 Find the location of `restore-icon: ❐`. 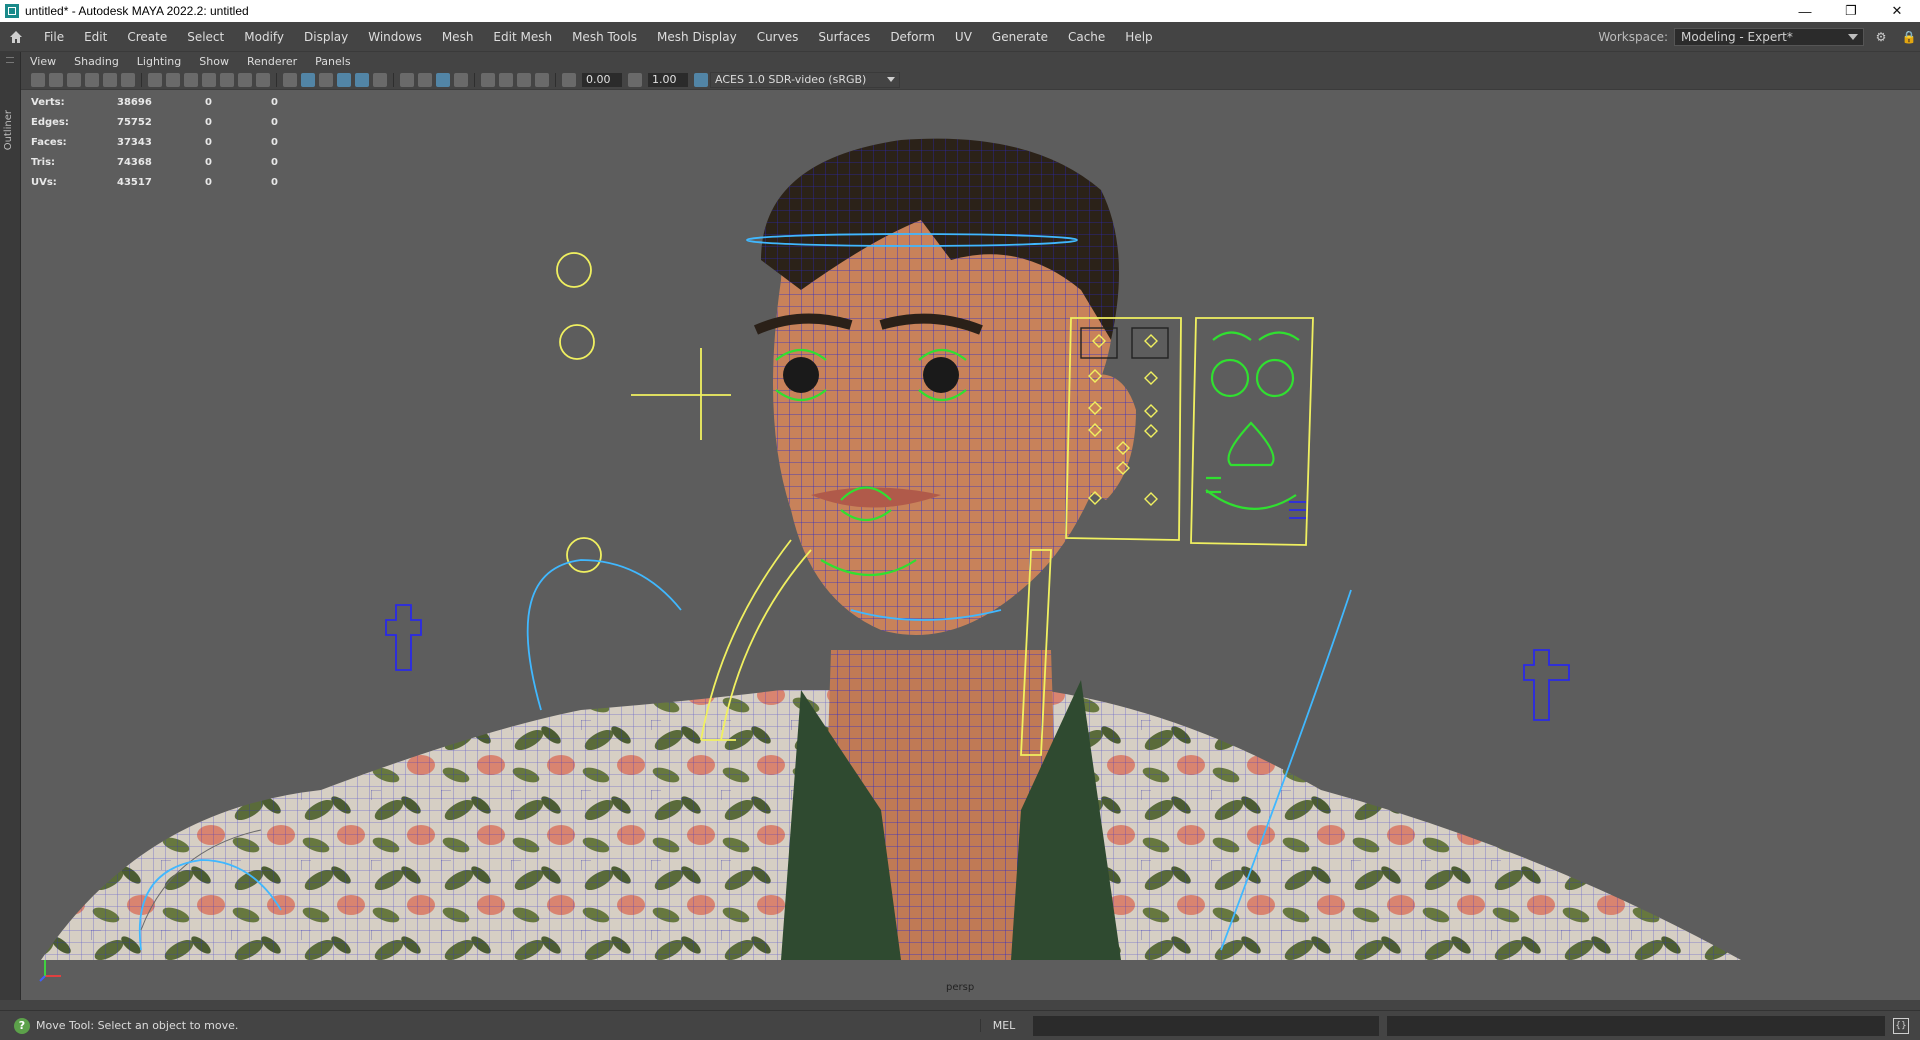

restore-icon: ❐ is located at coordinates (1851, 11).